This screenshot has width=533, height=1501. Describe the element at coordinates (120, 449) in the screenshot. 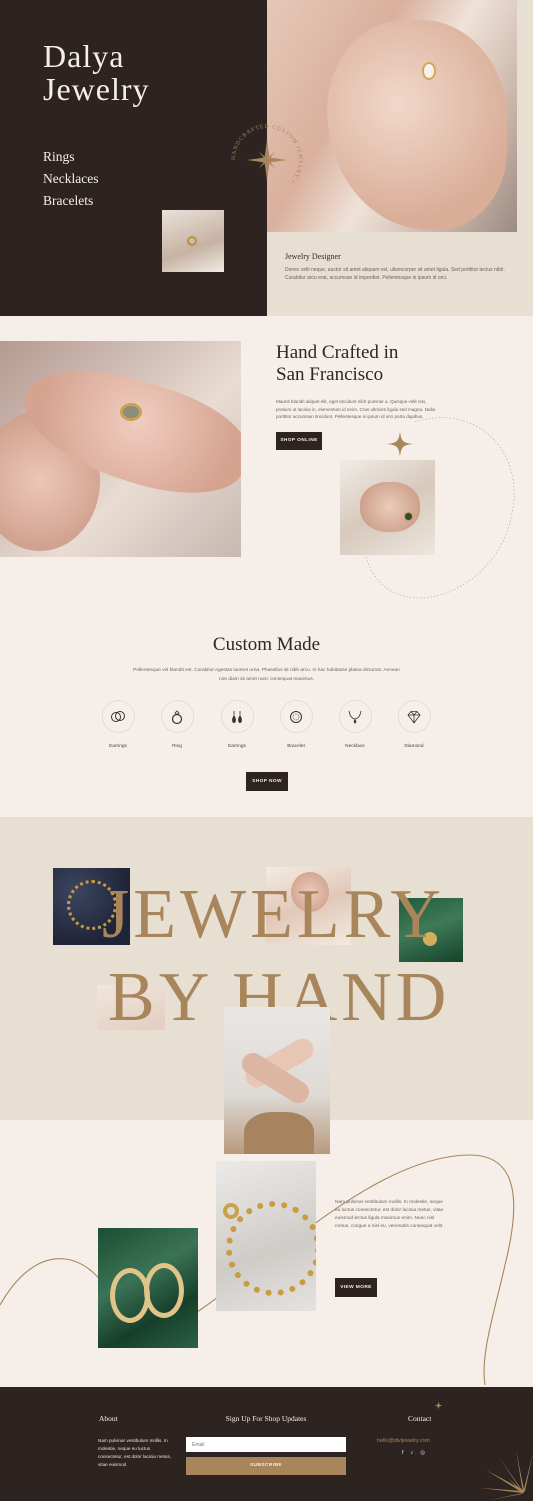

I see `hands-ring-photo` at that location.